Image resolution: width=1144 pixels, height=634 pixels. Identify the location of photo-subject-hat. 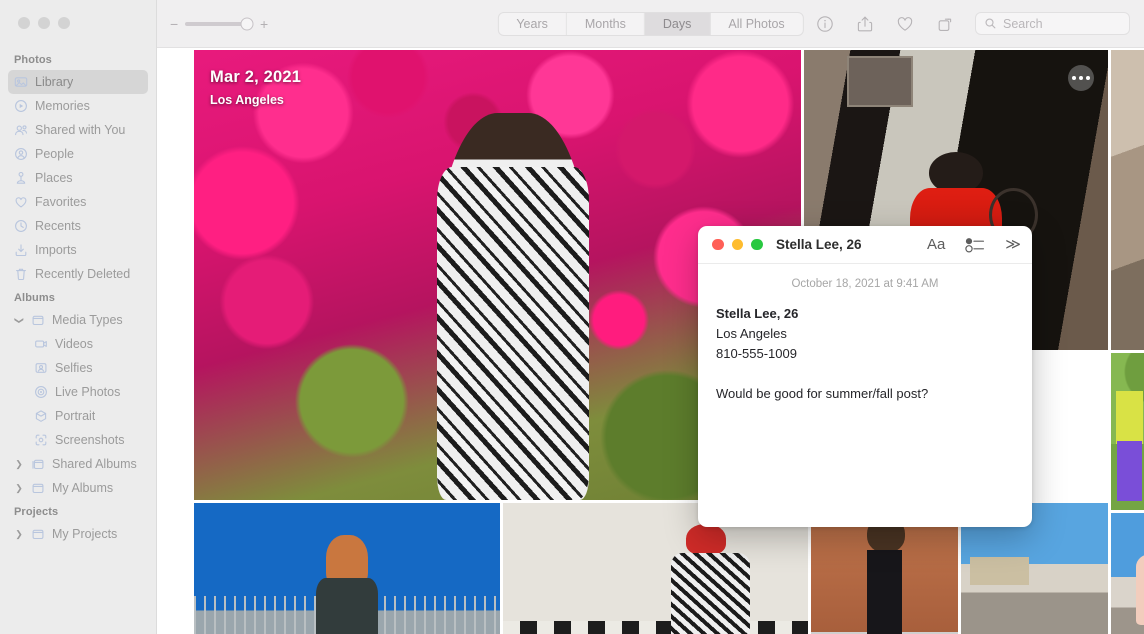
(706, 539).